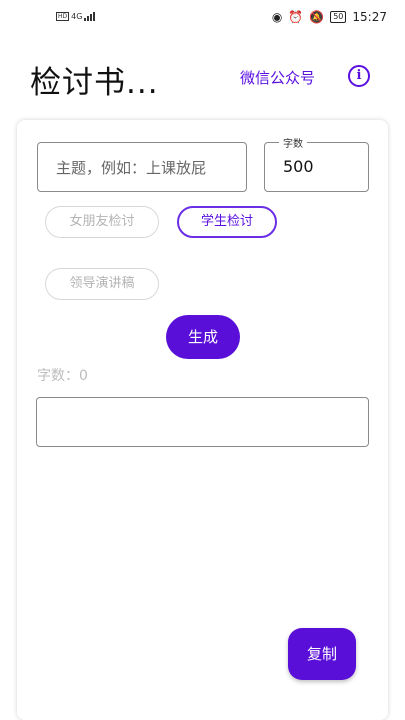 The height and width of the screenshot is (720, 405). Describe the element at coordinates (338, 17) in the screenshot. I see `battery-icon: 50` at that location.